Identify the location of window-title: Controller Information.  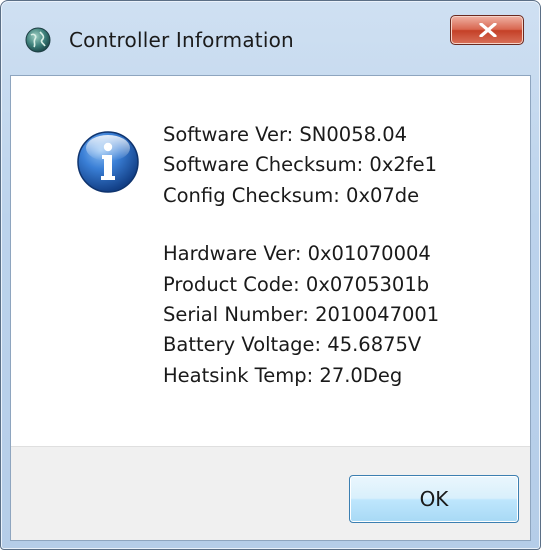
(181, 40).